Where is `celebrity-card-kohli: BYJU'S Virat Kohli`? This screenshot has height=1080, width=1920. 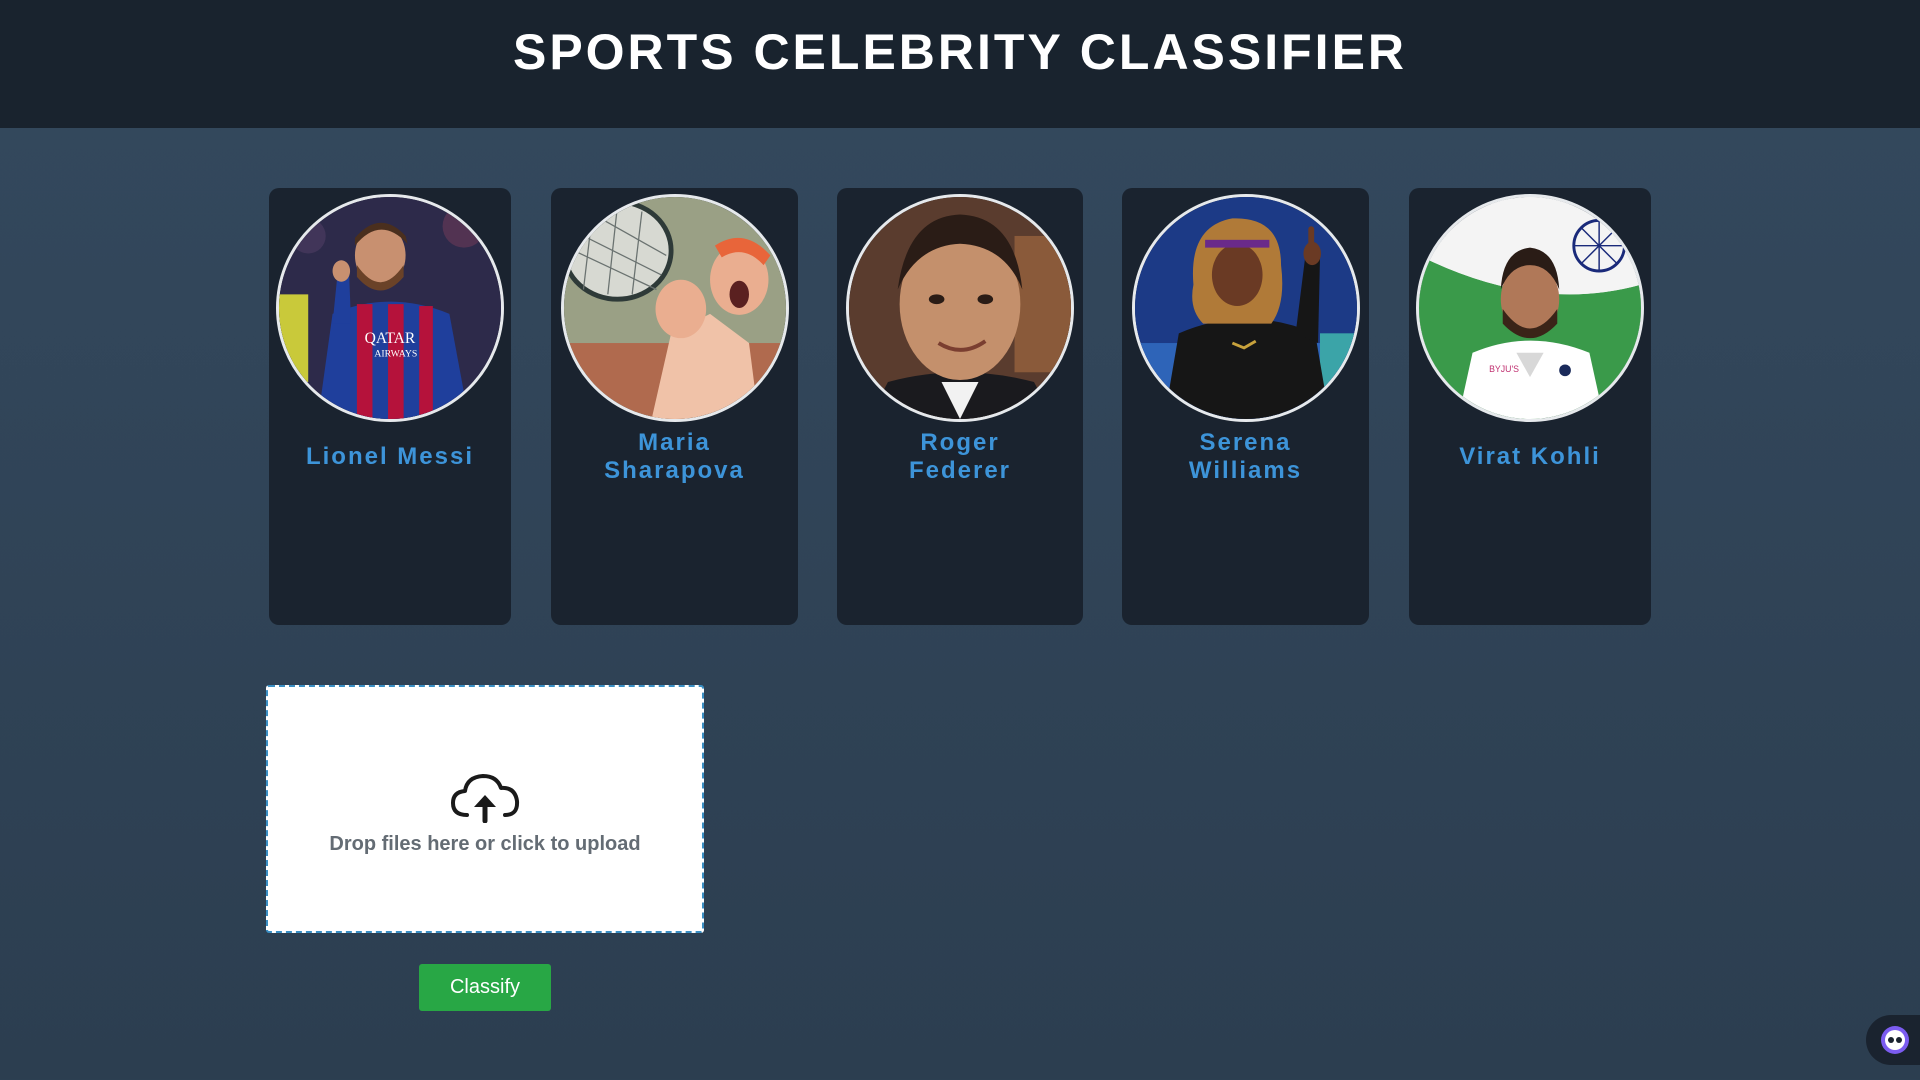
celebrity-card-kohli: BYJU'S Virat Kohli is located at coordinates (1530, 406).